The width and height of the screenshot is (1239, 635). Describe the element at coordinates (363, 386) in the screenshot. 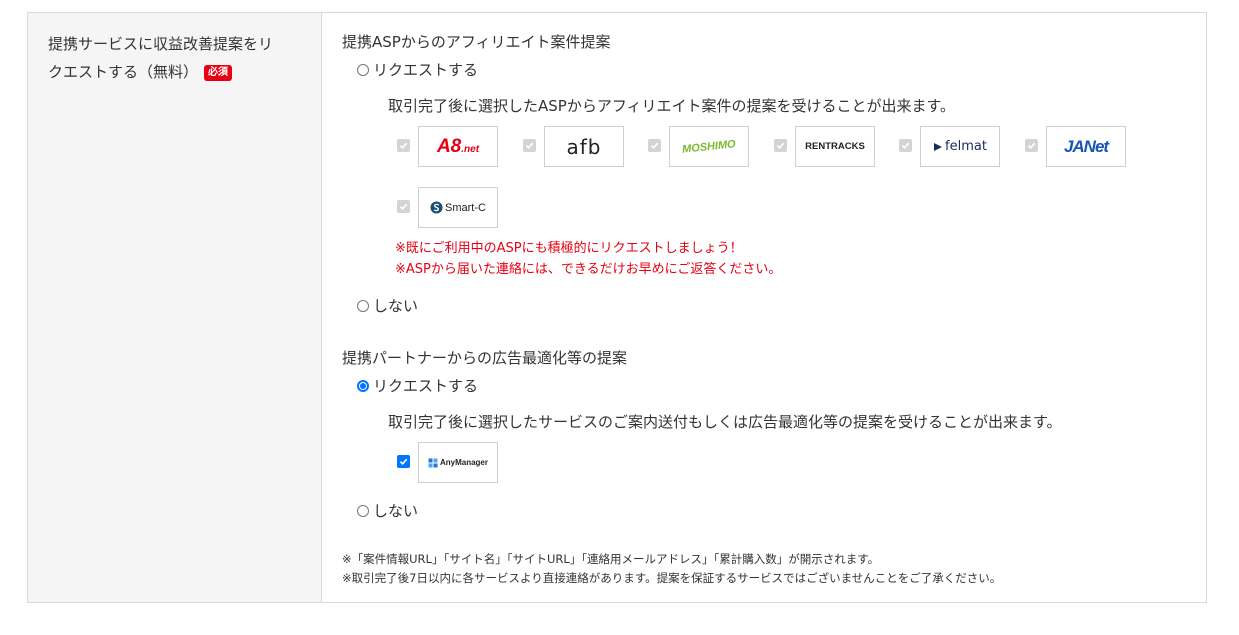

I see `partner-request-radio` at that location.